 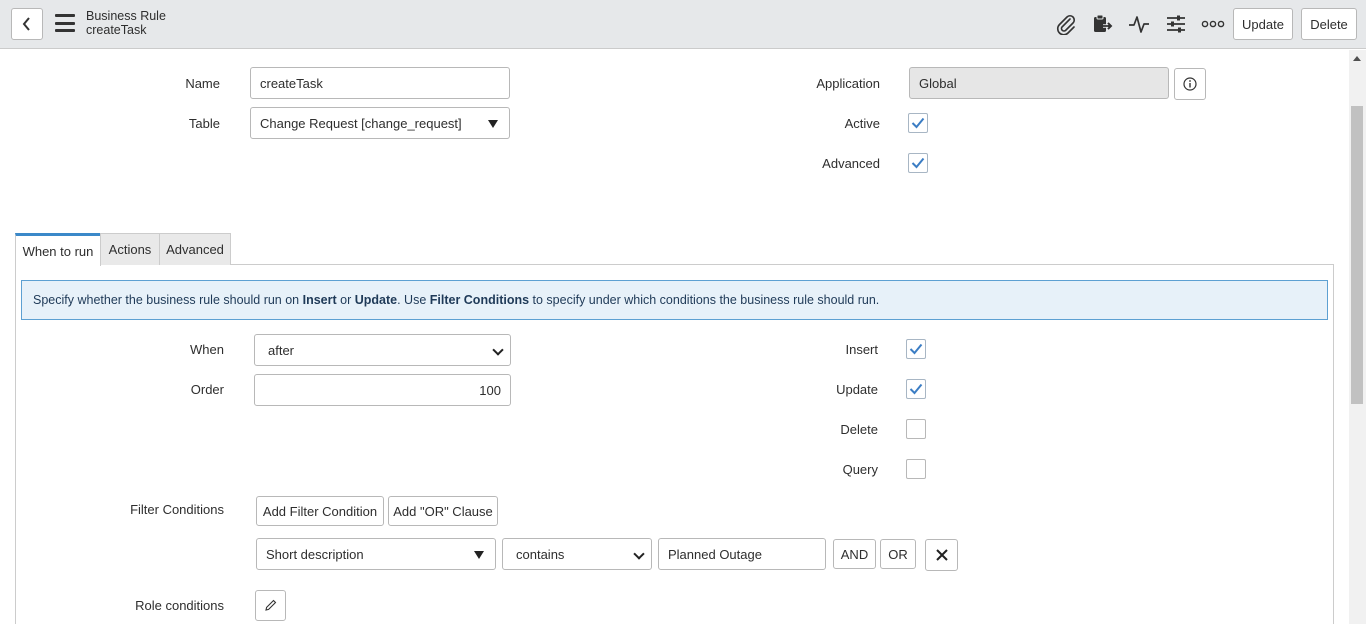 What do you see at coordinates (898, 554) in the screenshot?
I see `or-button: OR` at bounding box center [898, 554].